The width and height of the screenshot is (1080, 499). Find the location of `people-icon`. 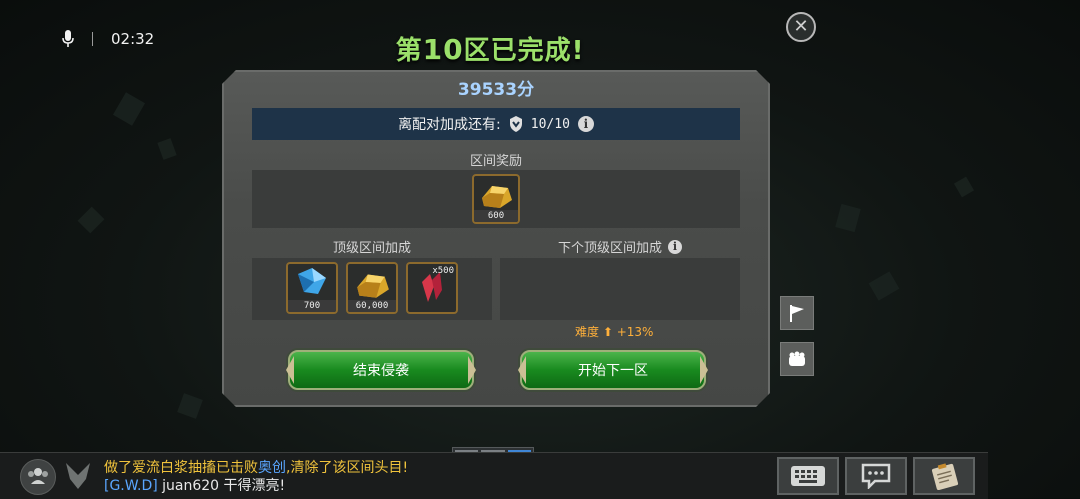

people-icon is located at coordinates (38, 476).